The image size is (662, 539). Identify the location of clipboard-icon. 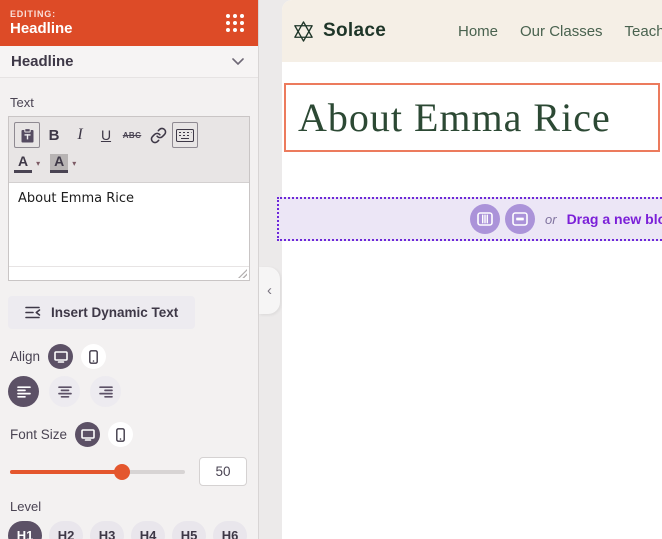
(27, 134).